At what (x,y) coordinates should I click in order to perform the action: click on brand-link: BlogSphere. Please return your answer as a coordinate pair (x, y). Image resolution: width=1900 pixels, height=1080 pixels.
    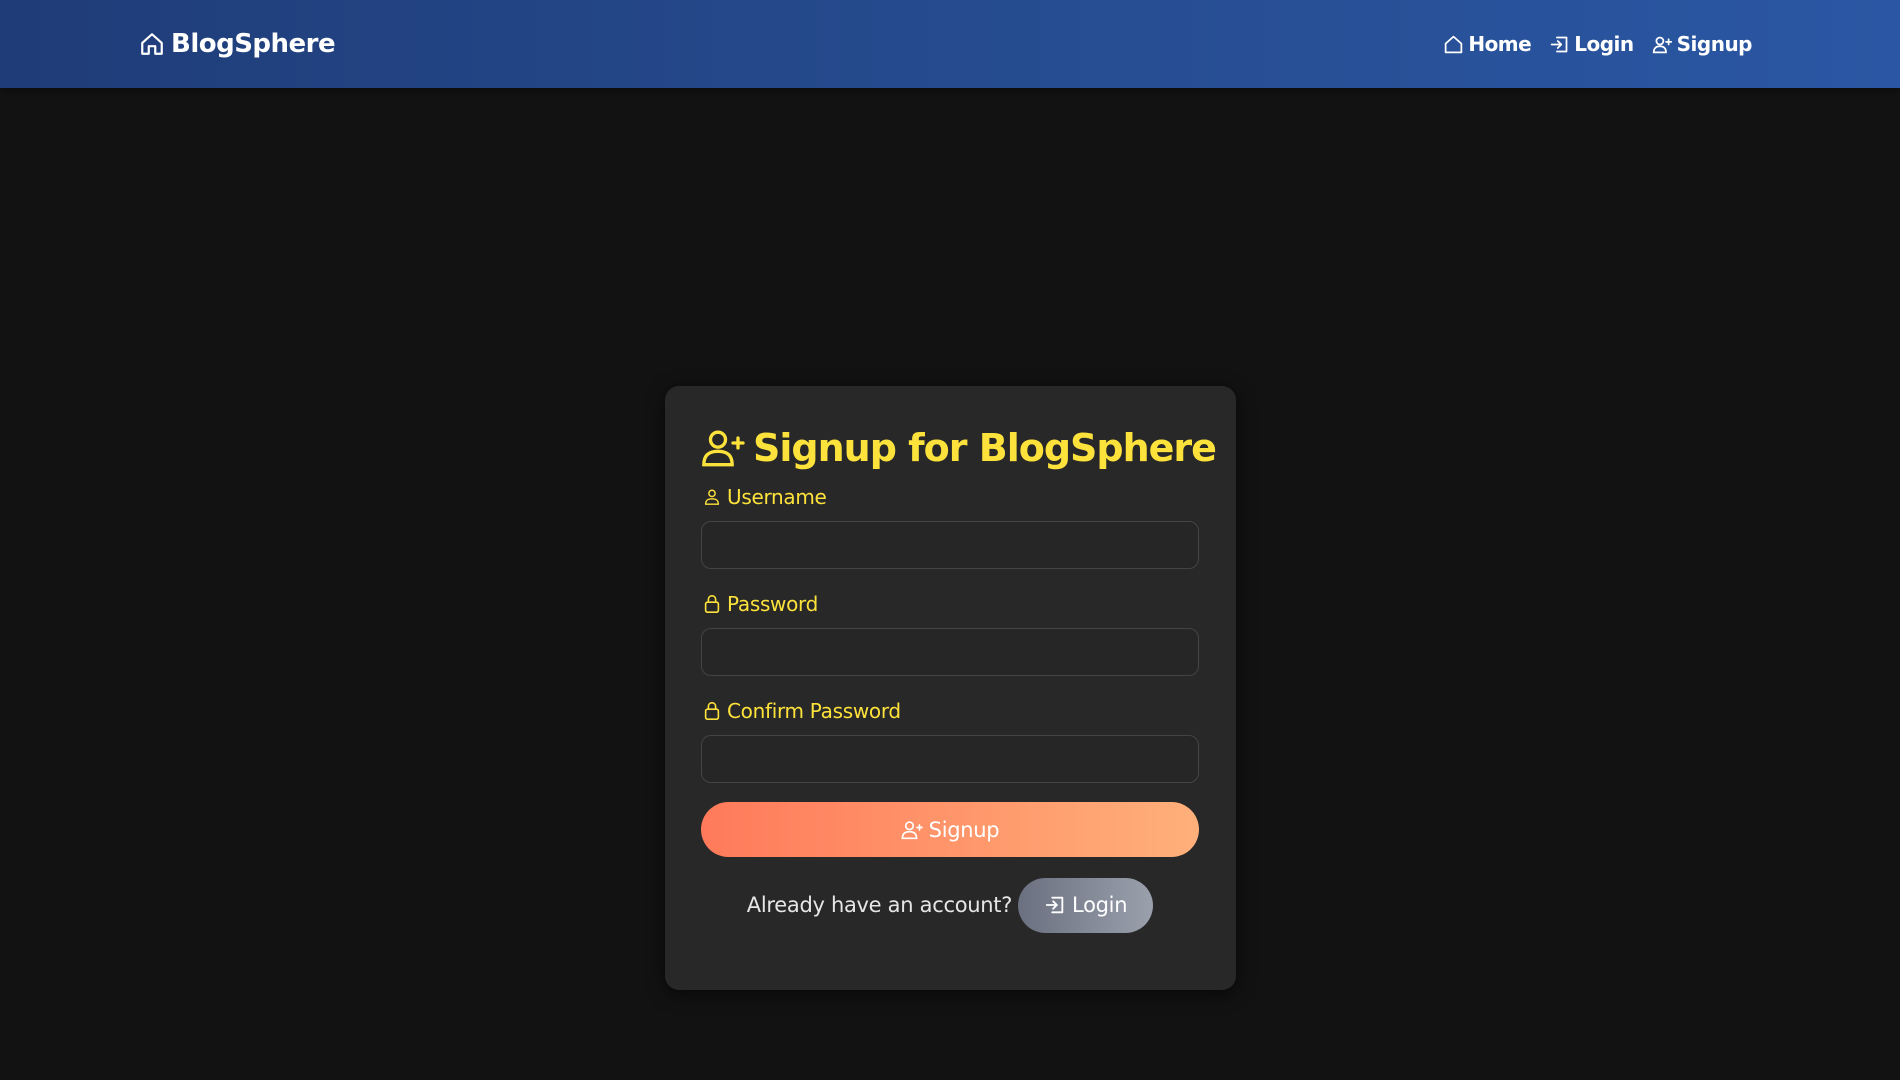
    Looking at the image, I should click on (237, 44).